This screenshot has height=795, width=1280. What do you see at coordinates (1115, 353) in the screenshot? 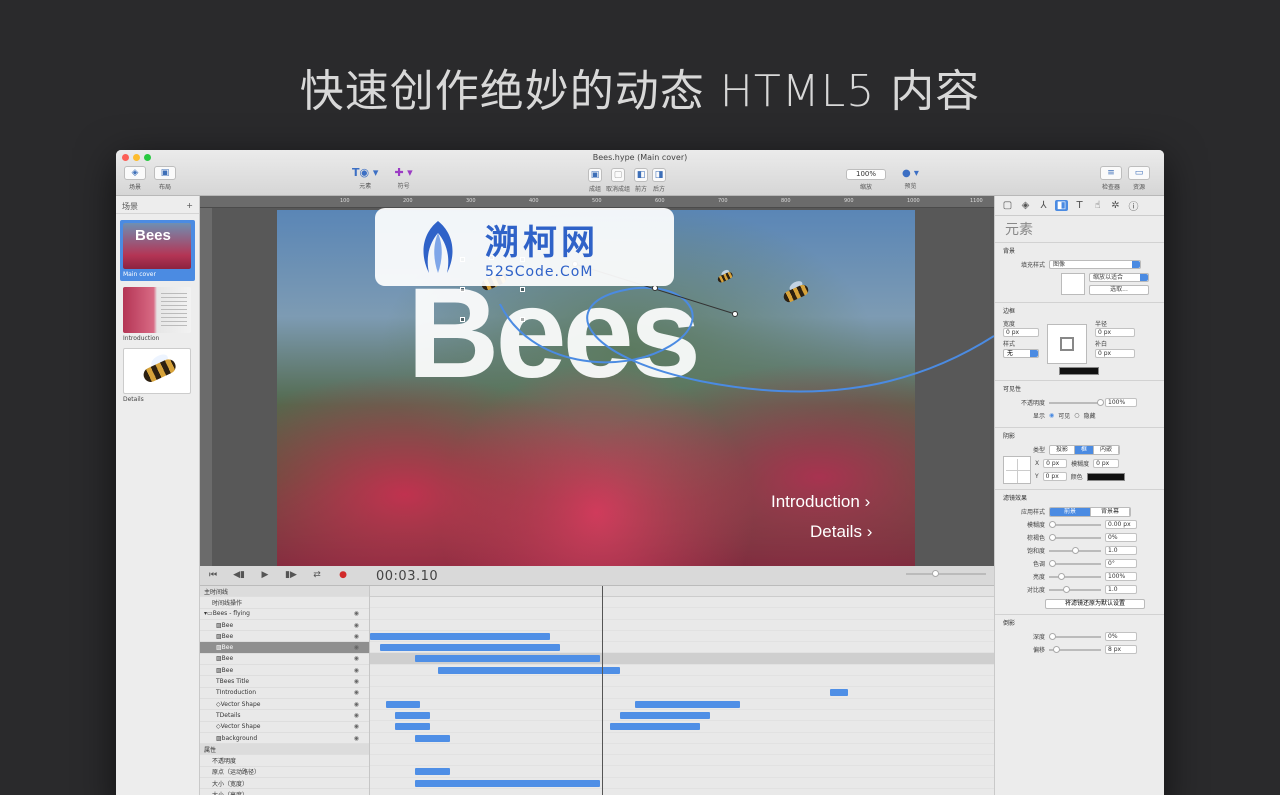
I see `padding-field: 0 px` at bounding box center [1115, 353].